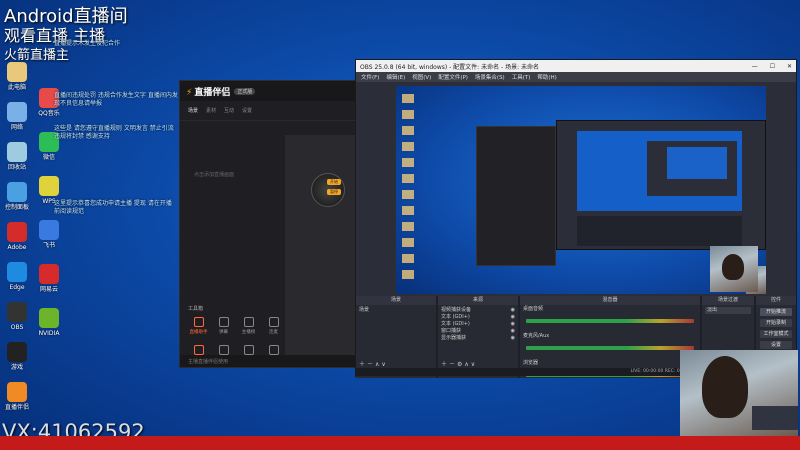  I want to click on desktop-icon-label: 飞书, so click(48, 245).